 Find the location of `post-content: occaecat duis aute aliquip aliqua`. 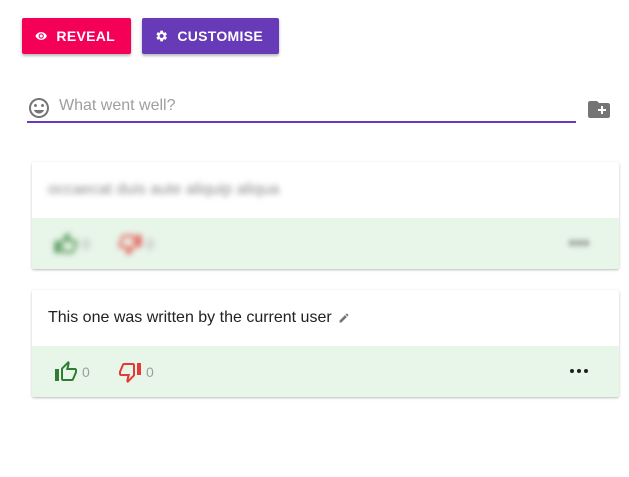

post-content: occaecat duis aute aliquip aliqua is located at coordinates (325, 190).